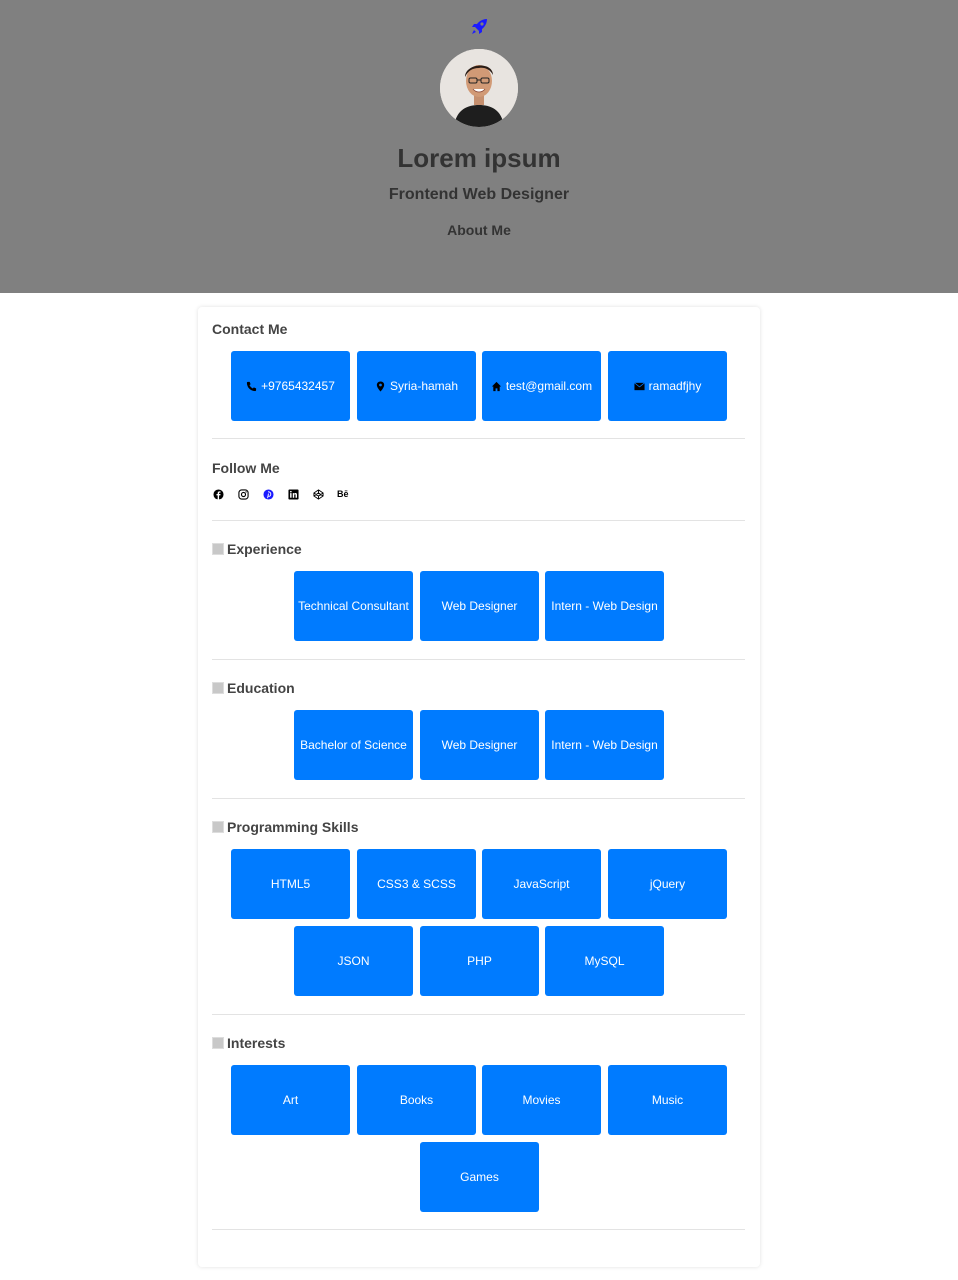 This screenshot has height=1280, width=958. Describe the element at coordinates (293, 494) in the screenshot. I see `linkedin-icon` at that location.